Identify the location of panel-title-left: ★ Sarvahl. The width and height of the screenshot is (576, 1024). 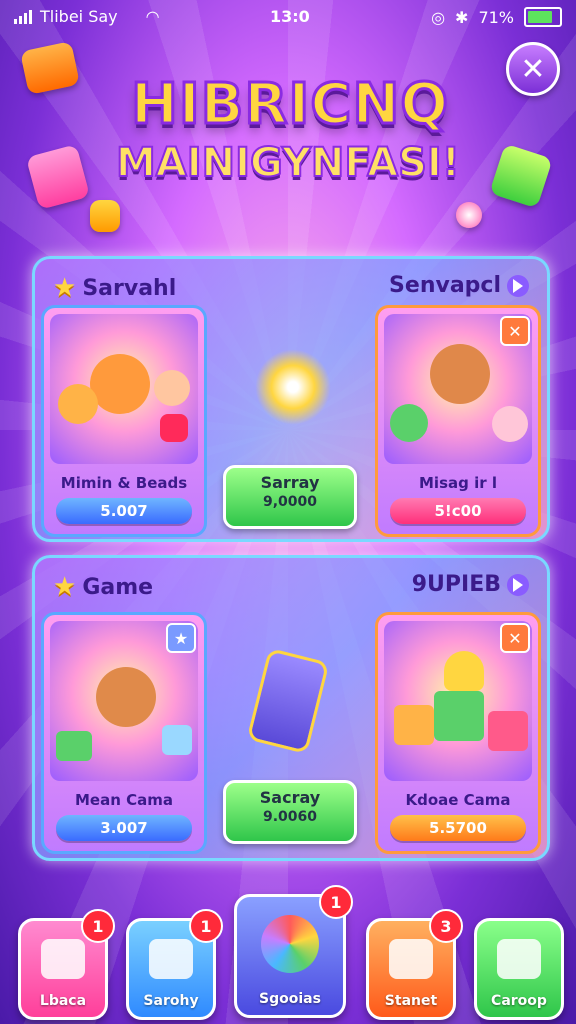
(114, 288).